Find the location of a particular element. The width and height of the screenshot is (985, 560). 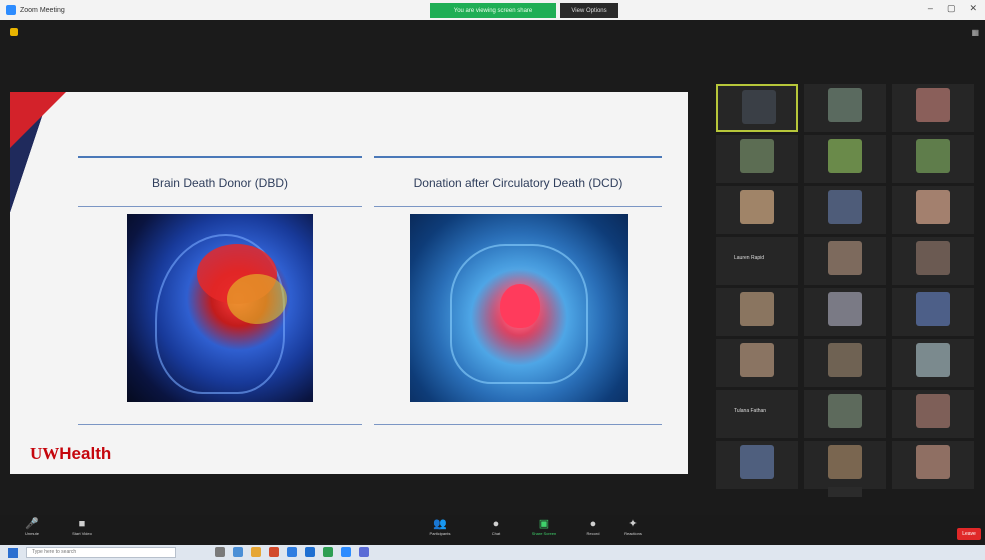

microphone-icon: 🎤 is located at coordinates (32, 524).